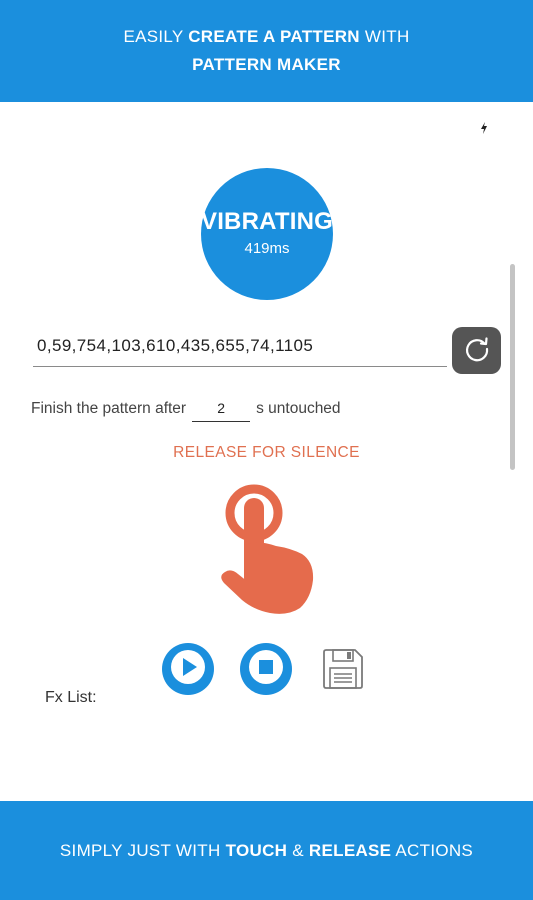 The height and width of the screenshot is (900, 533). Describe the element at coordinates (350, 850) in the screenshot. I see `bottom-banner-bold: RELEASE` at that location.